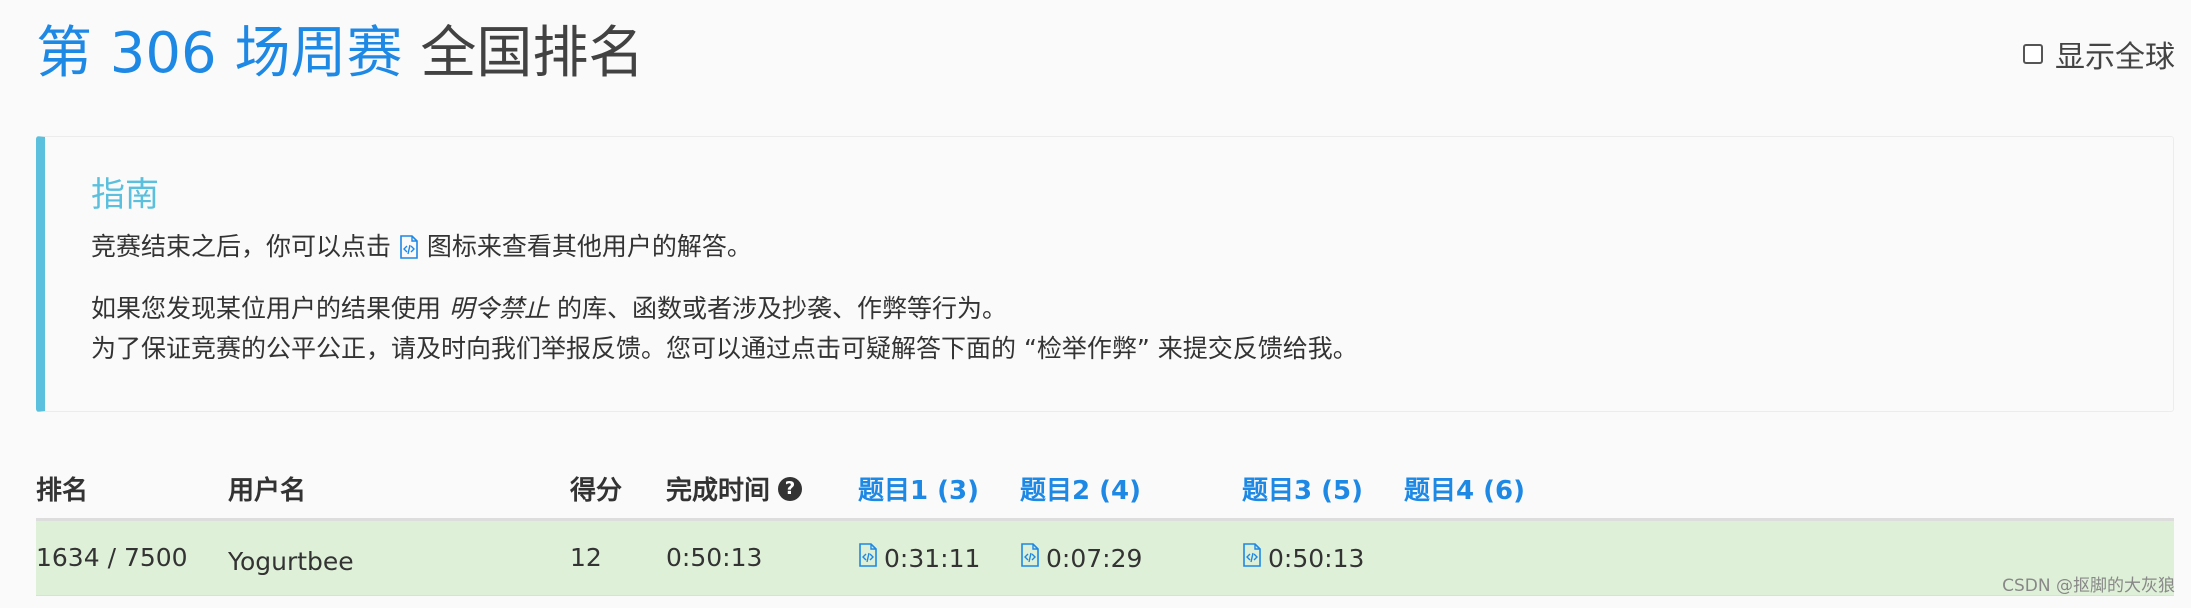  Describe the element at coordinates (62, 491) in the screenshot. I see `header-rank: 排名` at that location.